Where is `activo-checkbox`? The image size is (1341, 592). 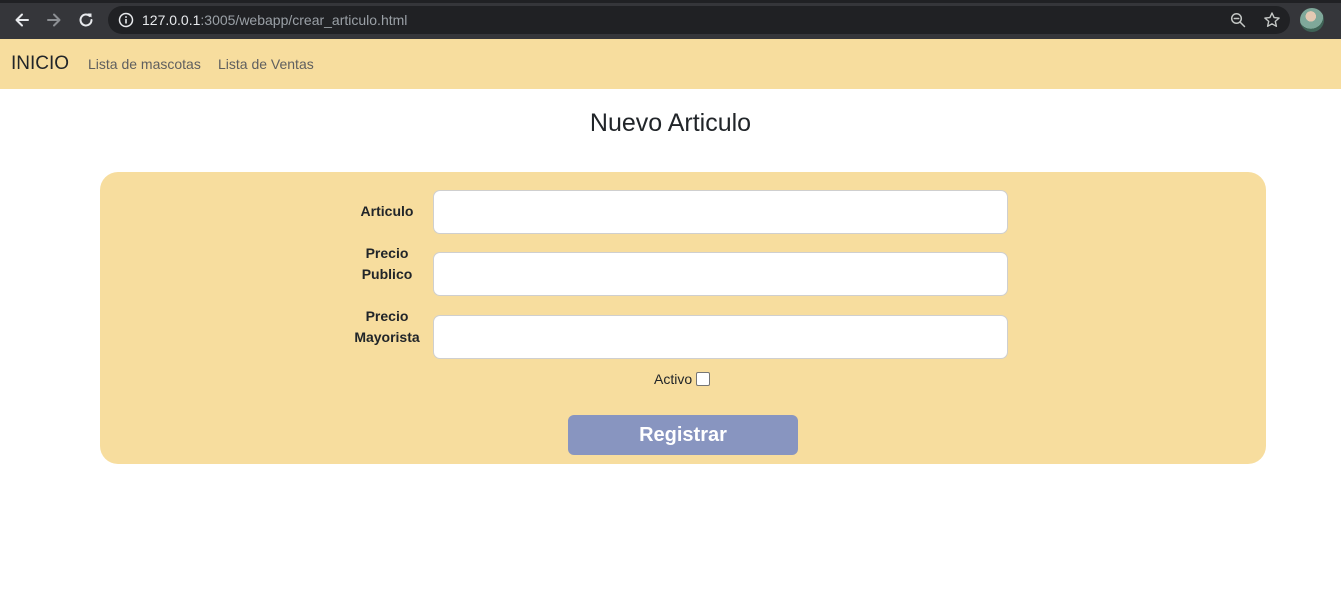
activo-checkbox is located at coordinates (703, 379).